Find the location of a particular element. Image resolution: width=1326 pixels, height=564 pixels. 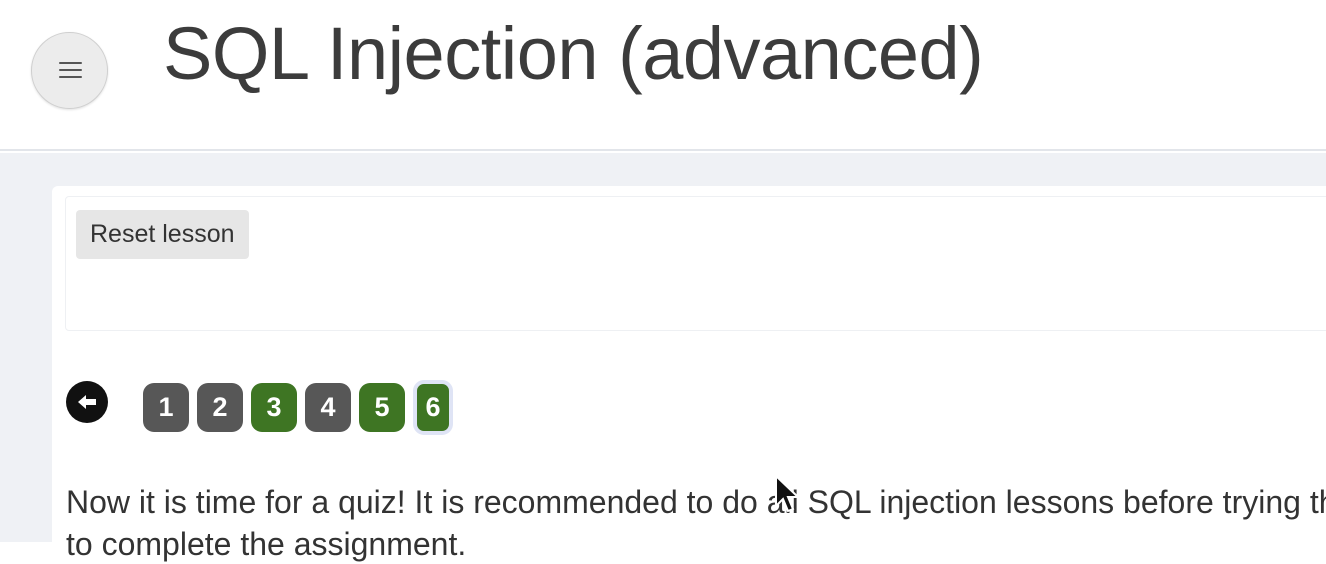

lesson-intro-text-continued: to complete the assignment. is located at coordinates (266, 544).